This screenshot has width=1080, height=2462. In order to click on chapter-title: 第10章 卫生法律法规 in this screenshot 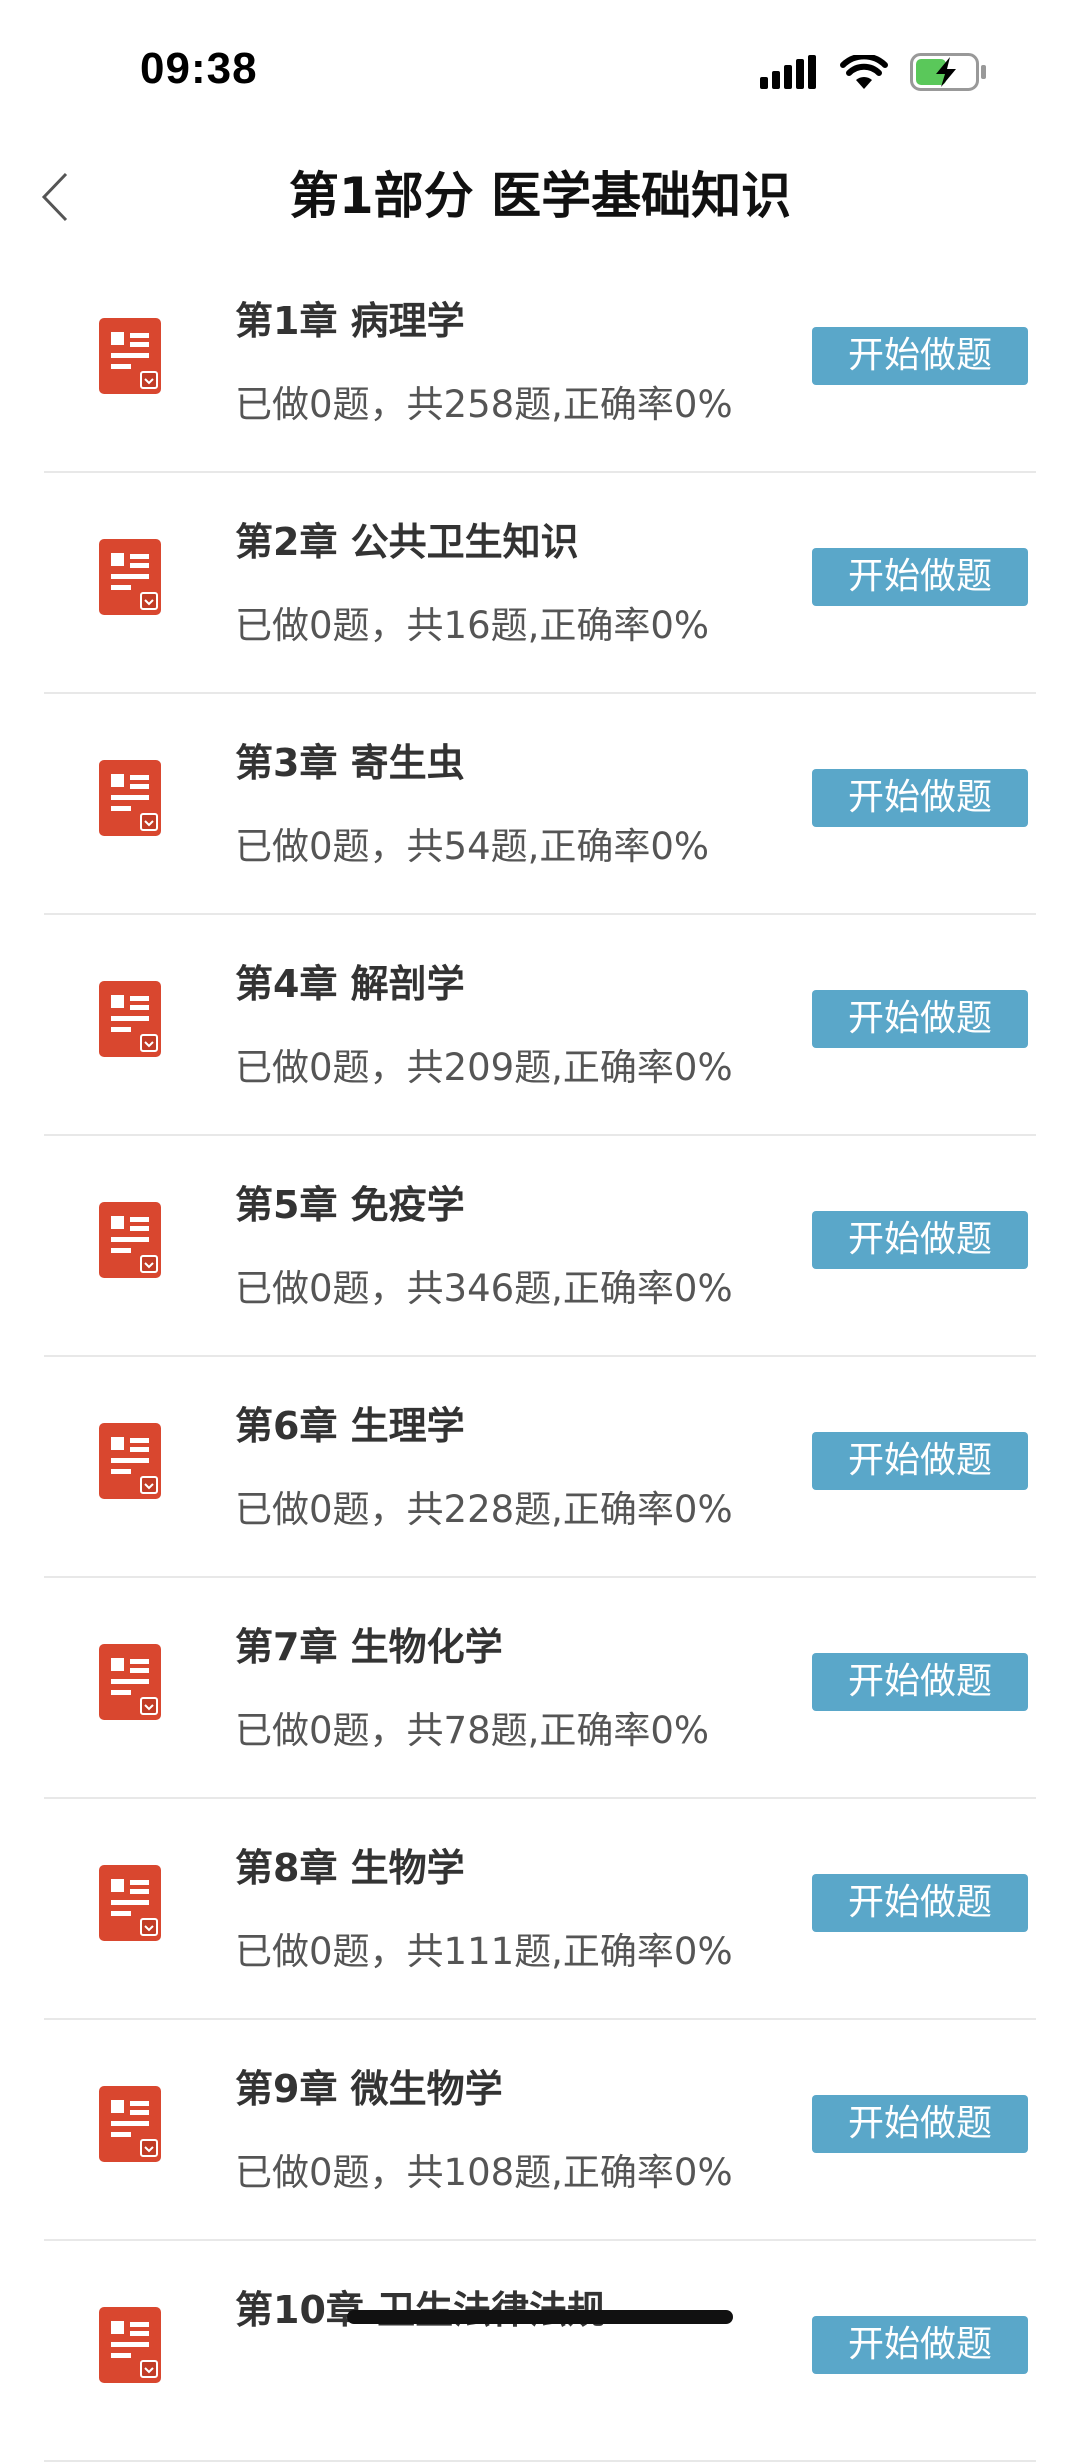, I will do `click(420, 2310)`.